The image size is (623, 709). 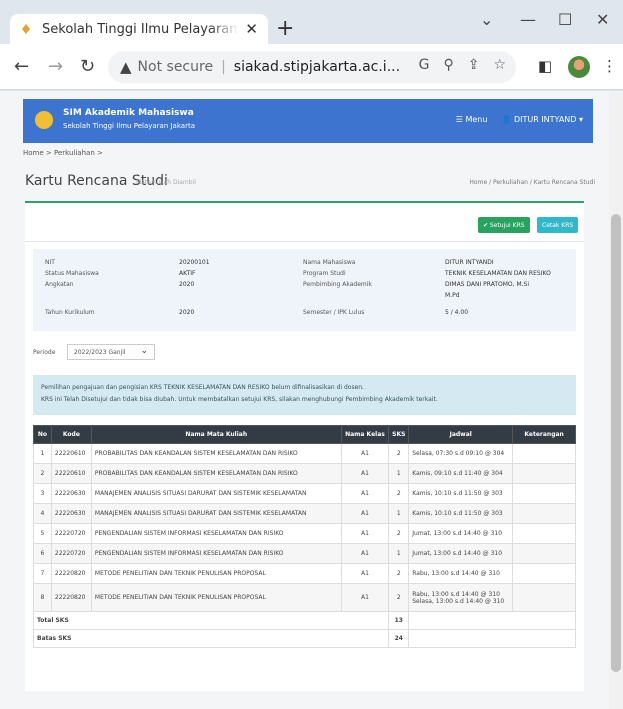 I want to click on minimize-button: —, so click(x=528, y=19).